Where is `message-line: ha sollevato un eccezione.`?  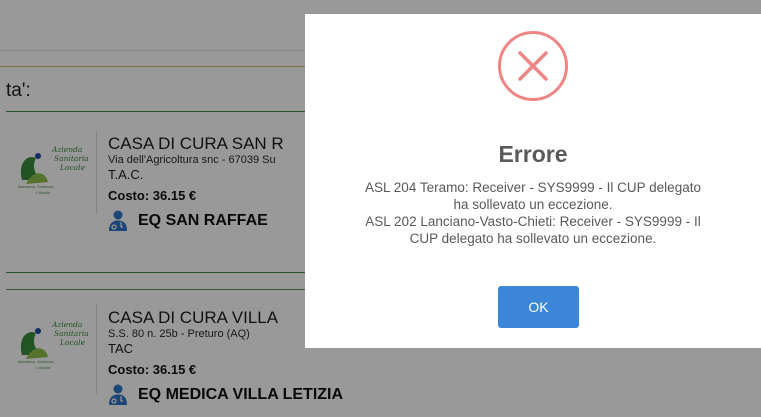
message-line: ha sollevato un eccezione. is located at coordinates (533, 204).